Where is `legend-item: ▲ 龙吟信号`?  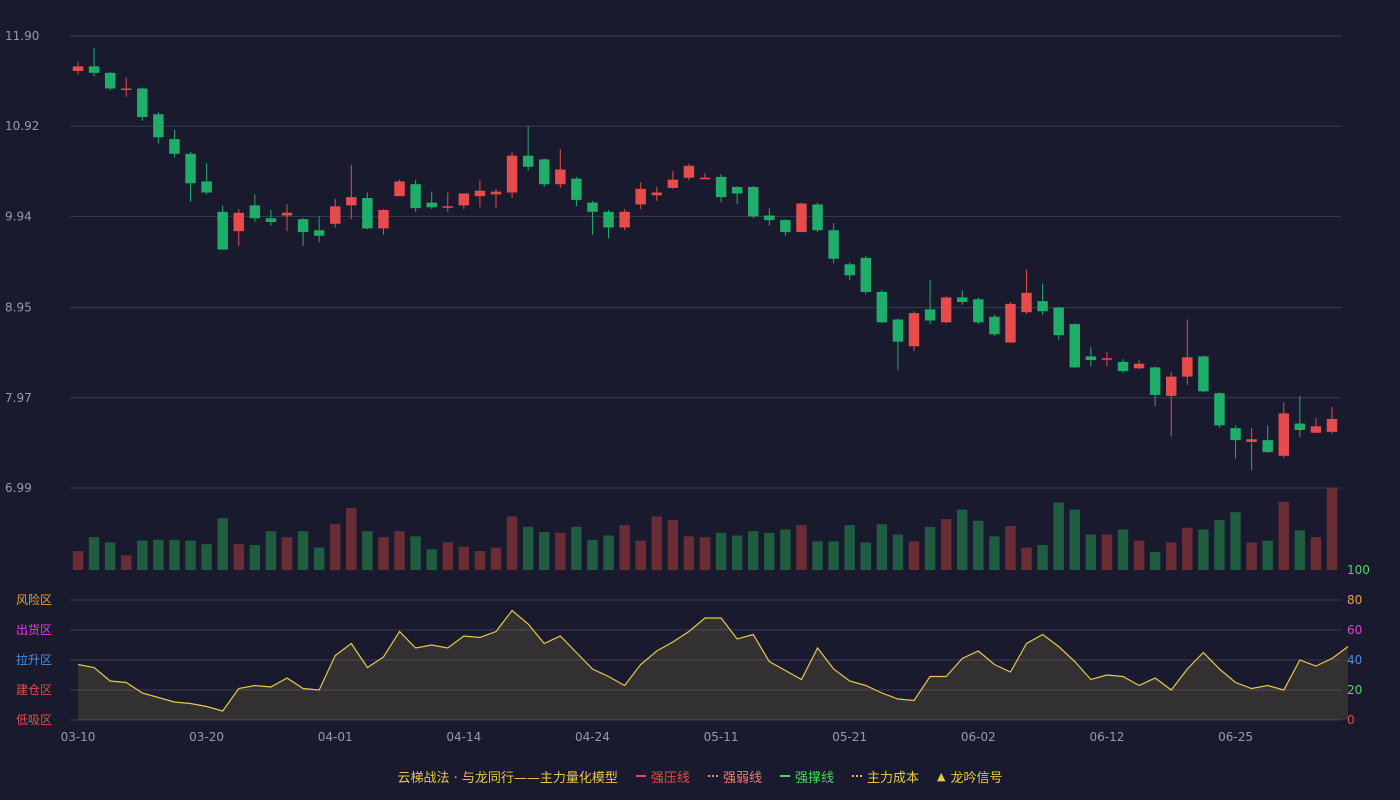 legend-item: ▲ 龙吟信号 is located at coordinates (969, 776).